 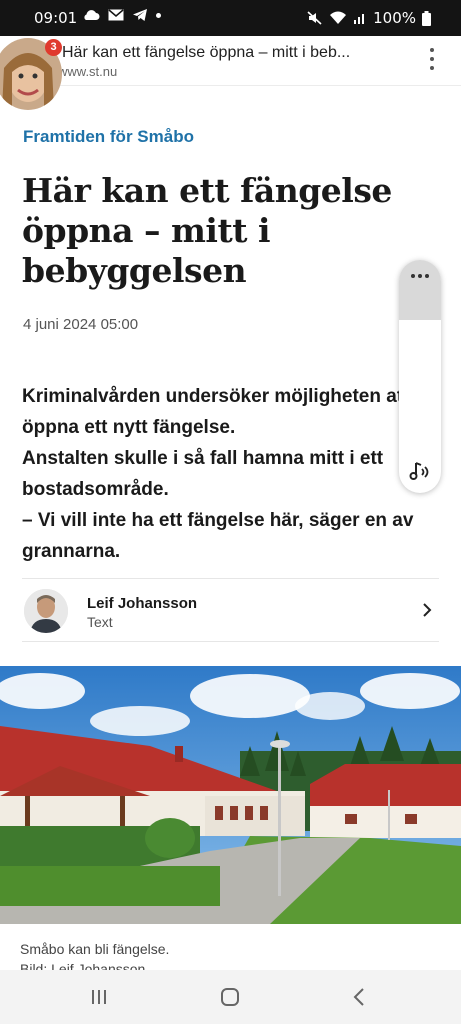 I want to click on author-role: Text, so click(x=100, y=622).